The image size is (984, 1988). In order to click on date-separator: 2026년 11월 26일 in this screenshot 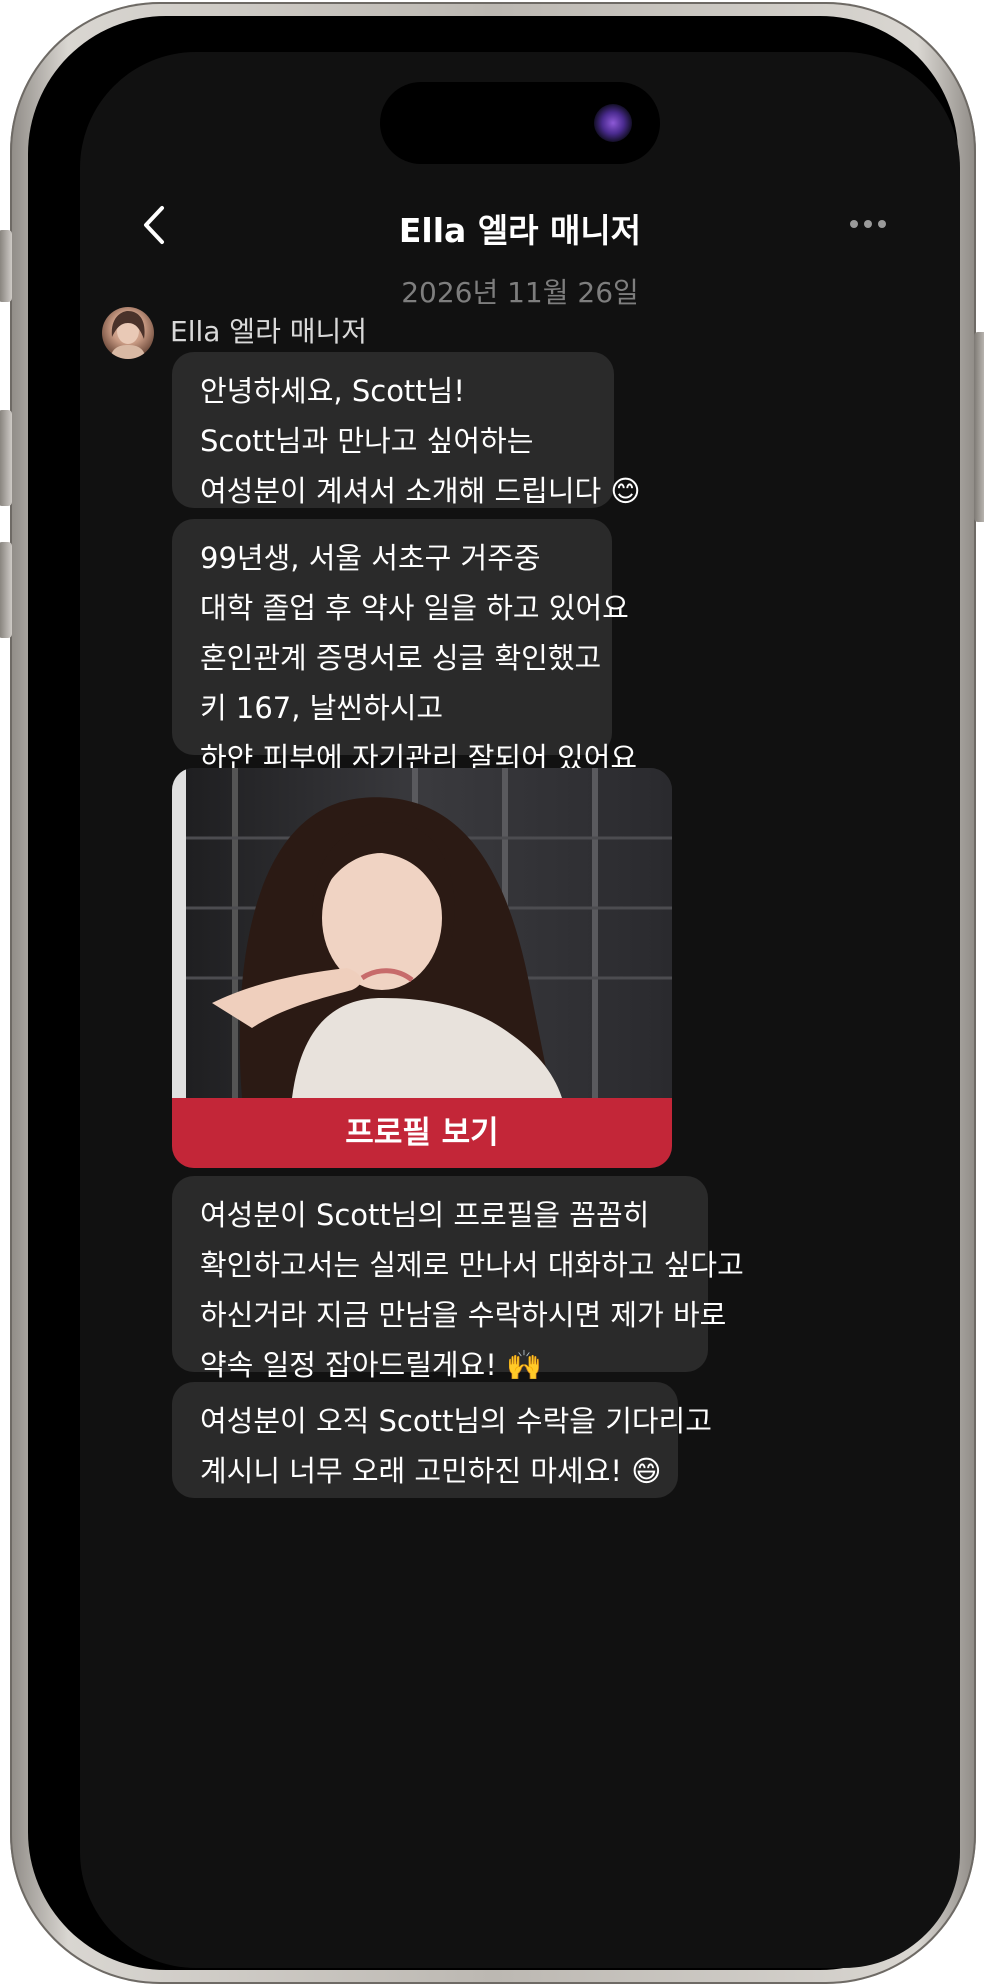, I will do `click(520, 292)`.